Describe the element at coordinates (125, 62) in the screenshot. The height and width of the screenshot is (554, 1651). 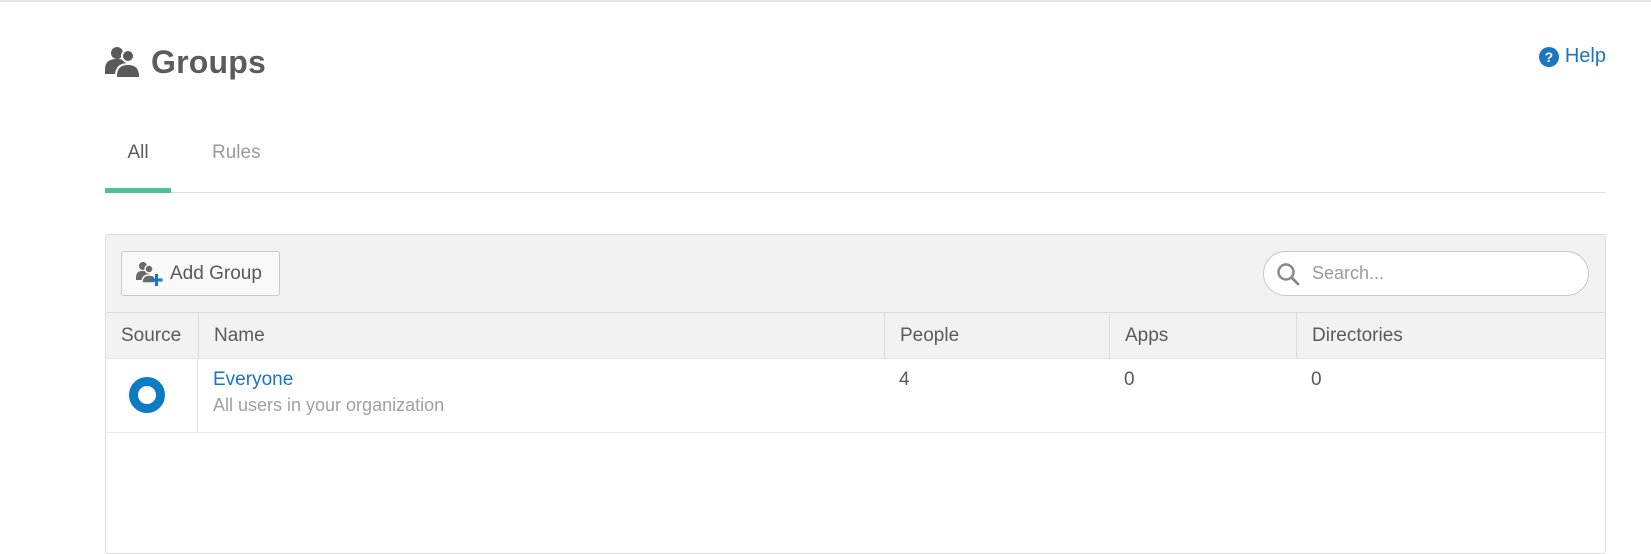
I see `groups-icon` at that location.